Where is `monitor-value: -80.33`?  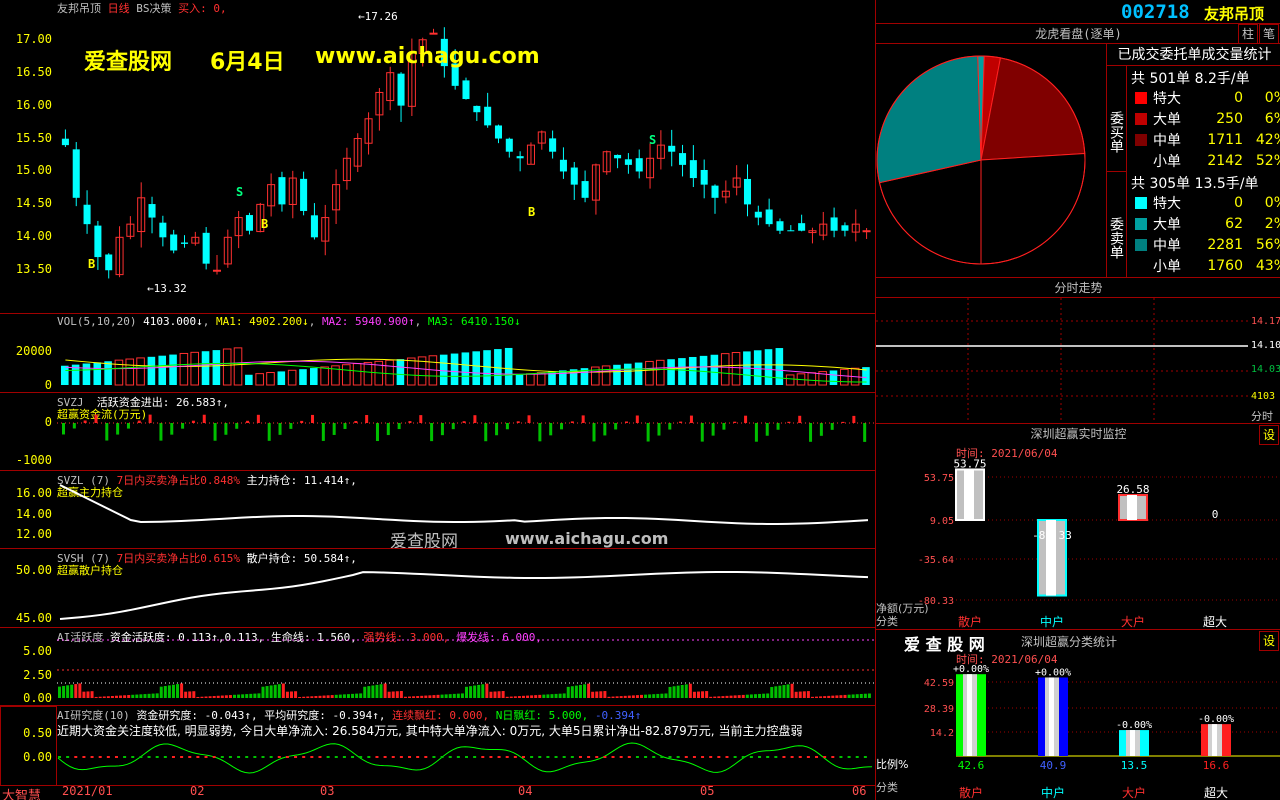
monitor-value: -80.33 is located at coordinates (1052, 535).